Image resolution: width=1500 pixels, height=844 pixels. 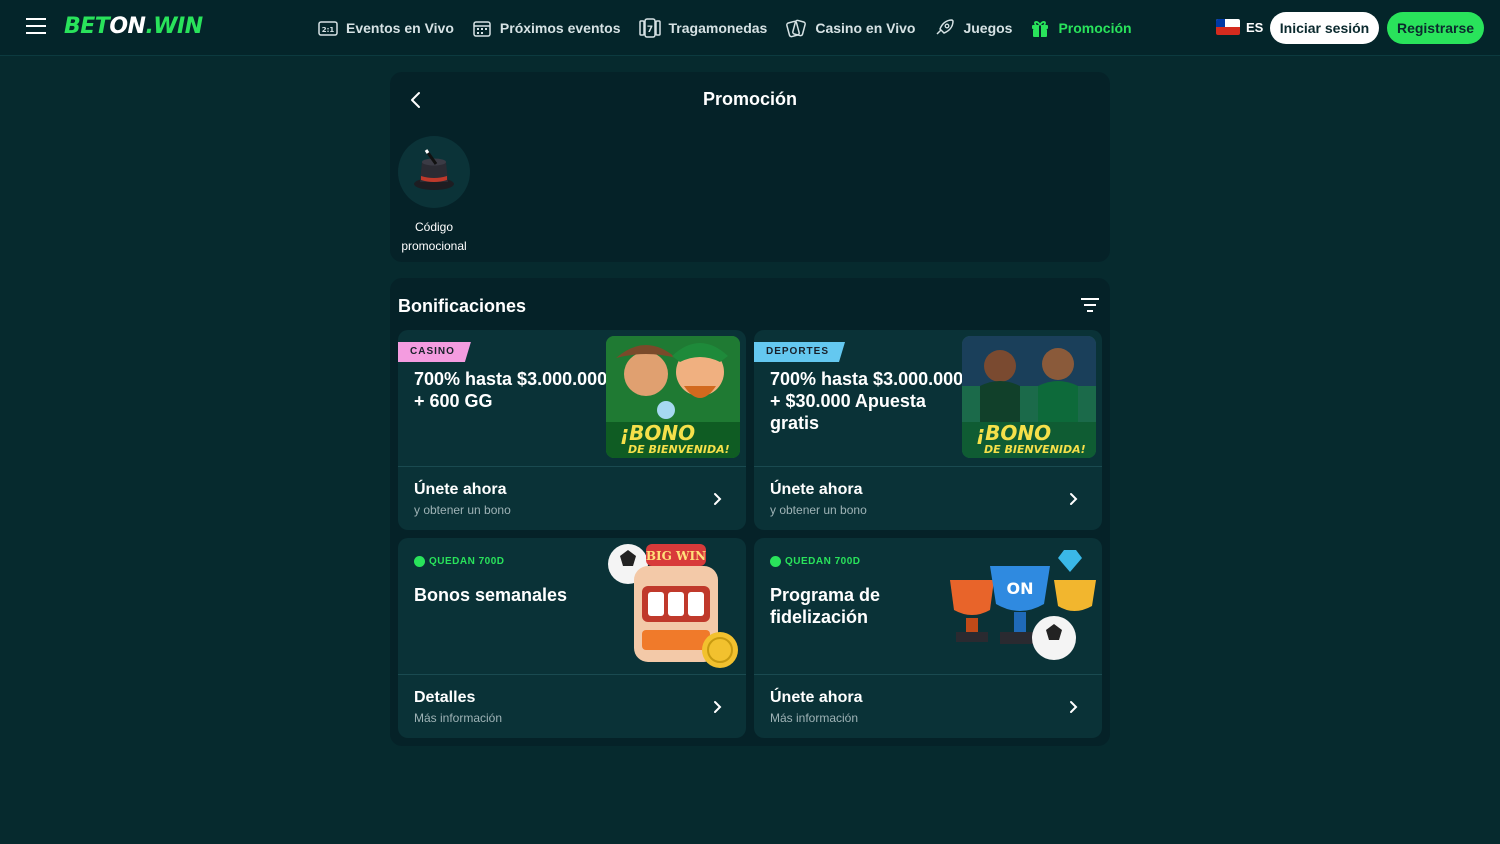 What do you see at coordinates (1228, 27) in the screenshot?
I see `chile-flag-icon` at bounding box center [1228, 27].